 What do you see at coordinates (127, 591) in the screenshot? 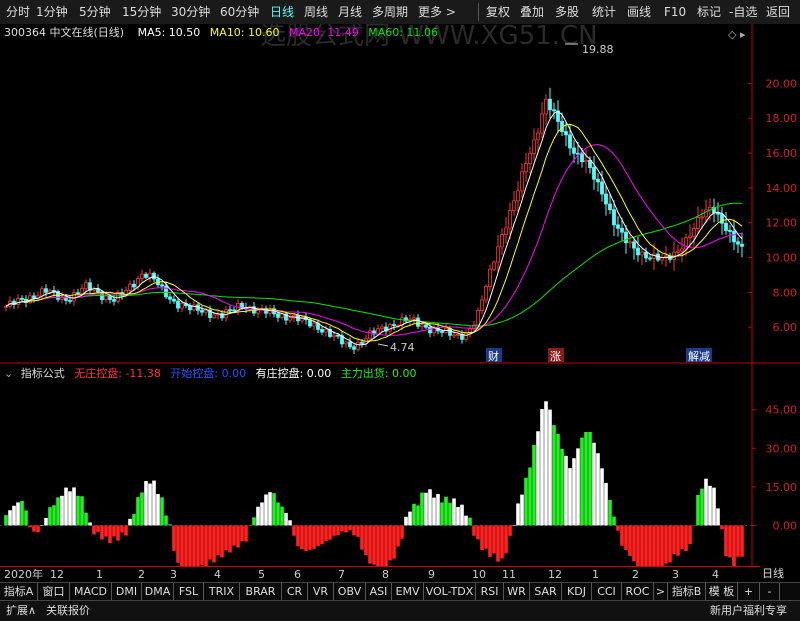
I see `indicator-tab-dmi: DMI` at bounding box center [127, 591].